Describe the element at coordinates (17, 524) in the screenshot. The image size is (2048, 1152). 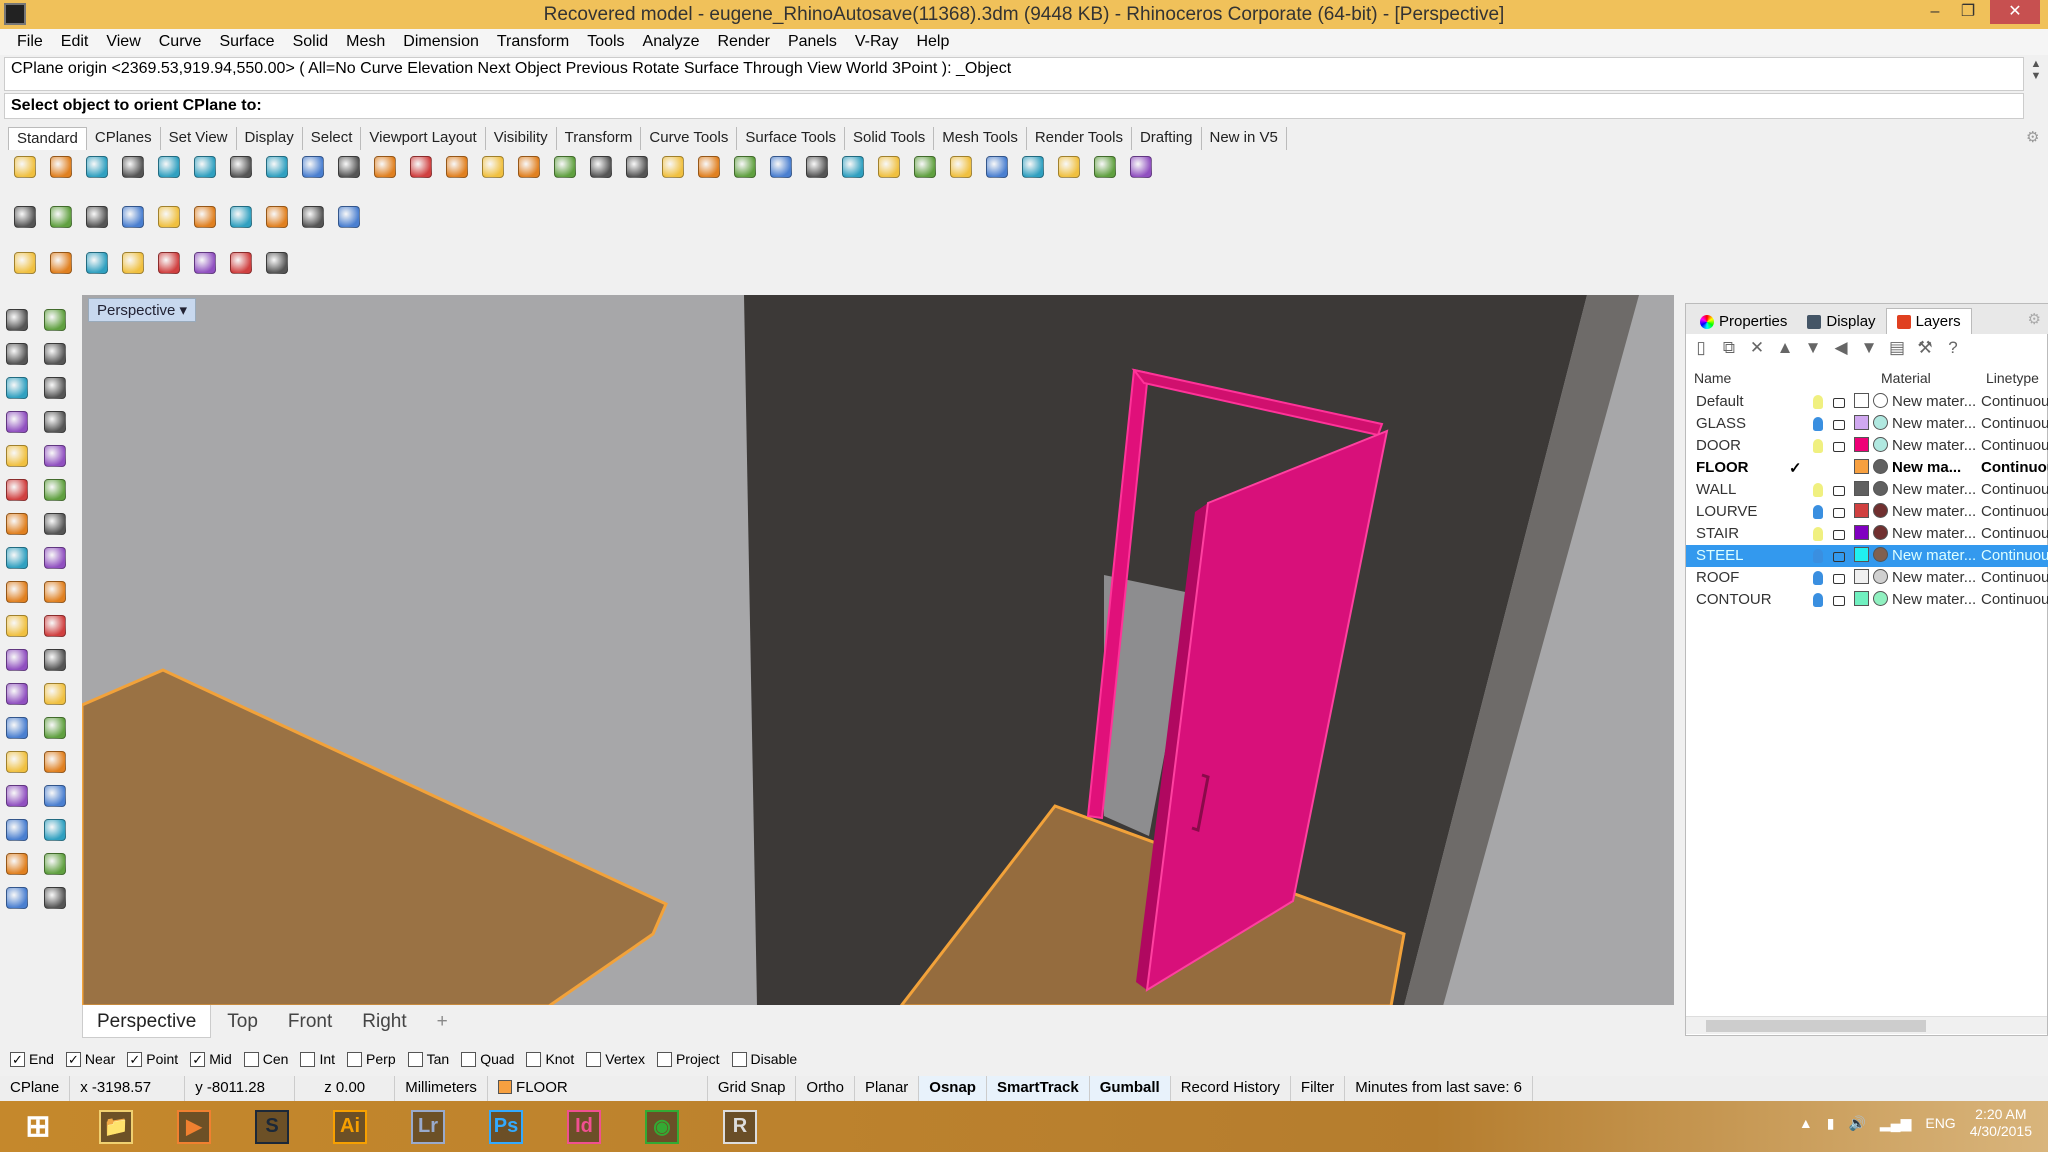
I see `box-icon` at that location.